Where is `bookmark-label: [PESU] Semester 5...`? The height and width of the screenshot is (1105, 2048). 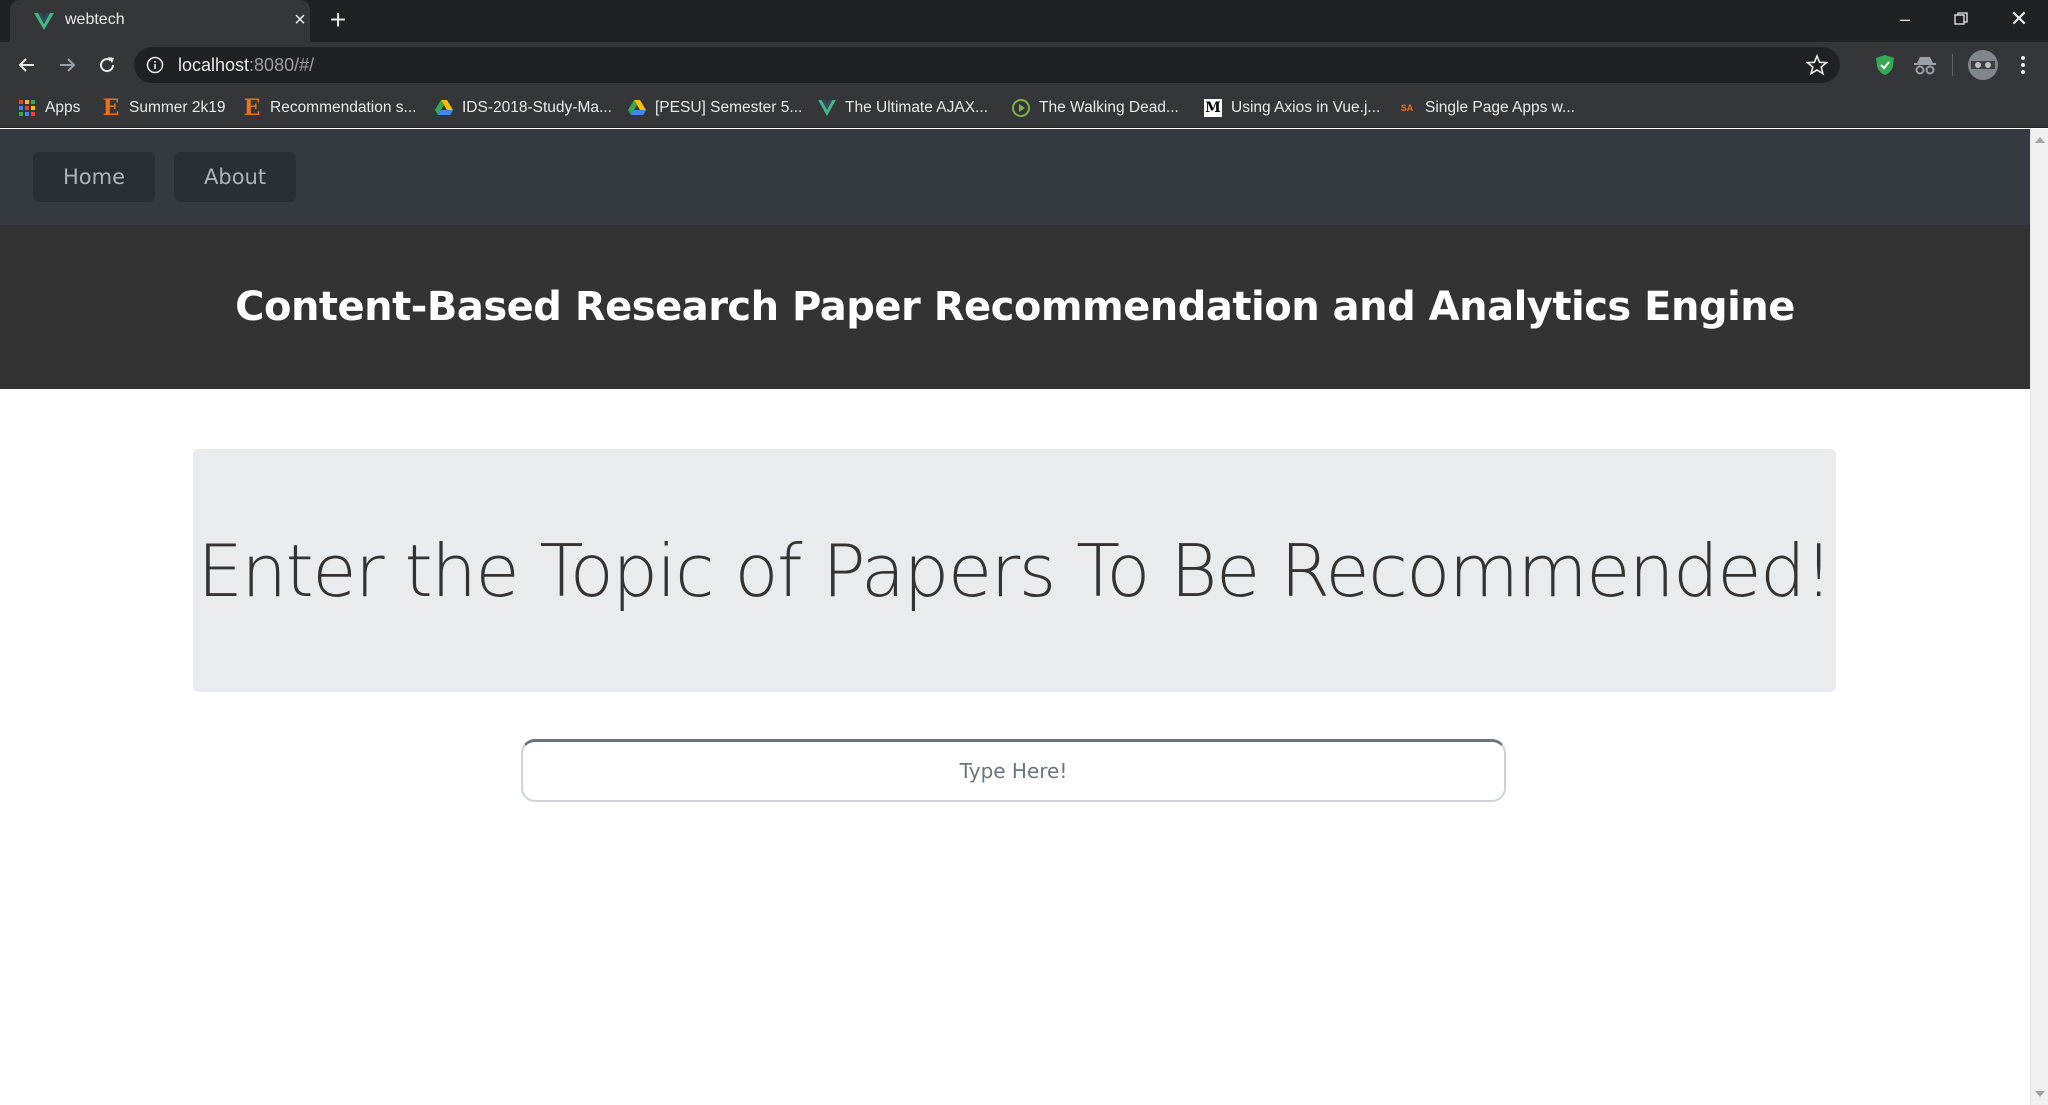
bookmark-label: [PESU] Semester 5... is located at coordinates (729, 107).